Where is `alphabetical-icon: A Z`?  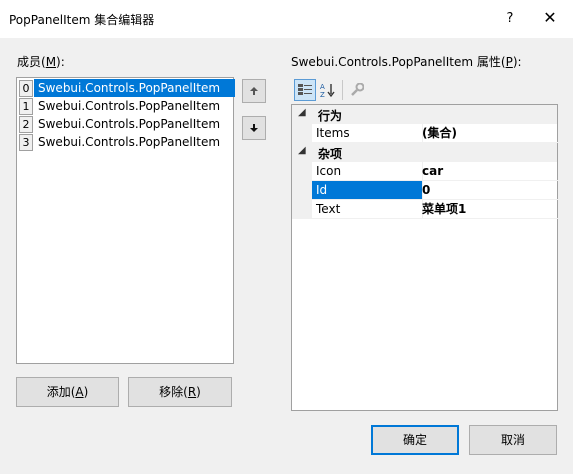
alphabetical-icon: A Z is located at coordinates (327, 90).